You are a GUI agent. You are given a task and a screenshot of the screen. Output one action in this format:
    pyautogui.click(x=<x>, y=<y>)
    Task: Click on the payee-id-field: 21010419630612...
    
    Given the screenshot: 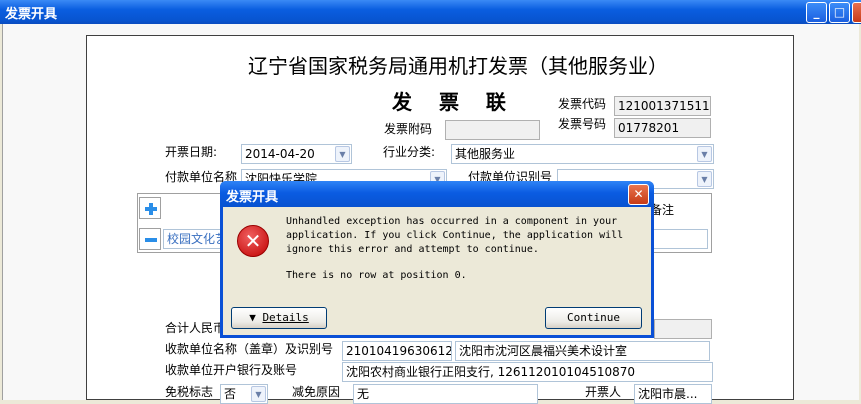 What is the action you would take?
    pyautogui.click(x=397, y=351)
    